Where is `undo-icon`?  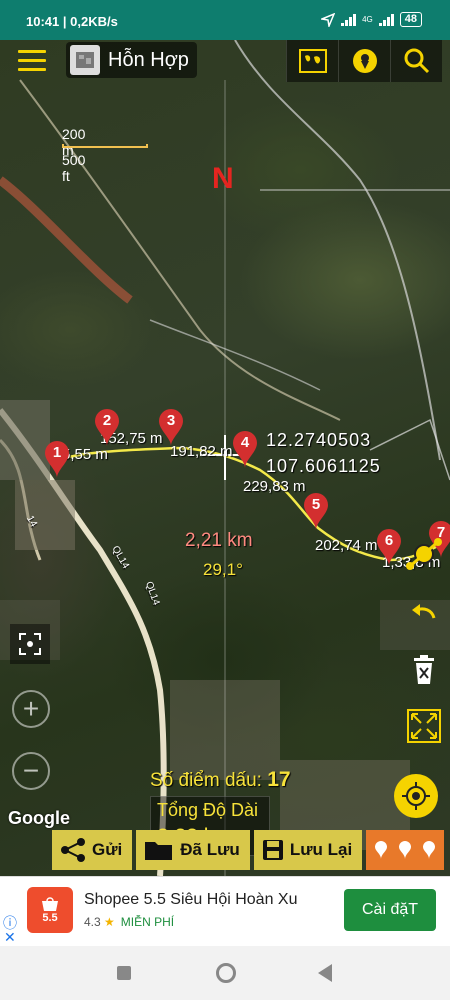 undo-icon is located at coordinates (424, 611).